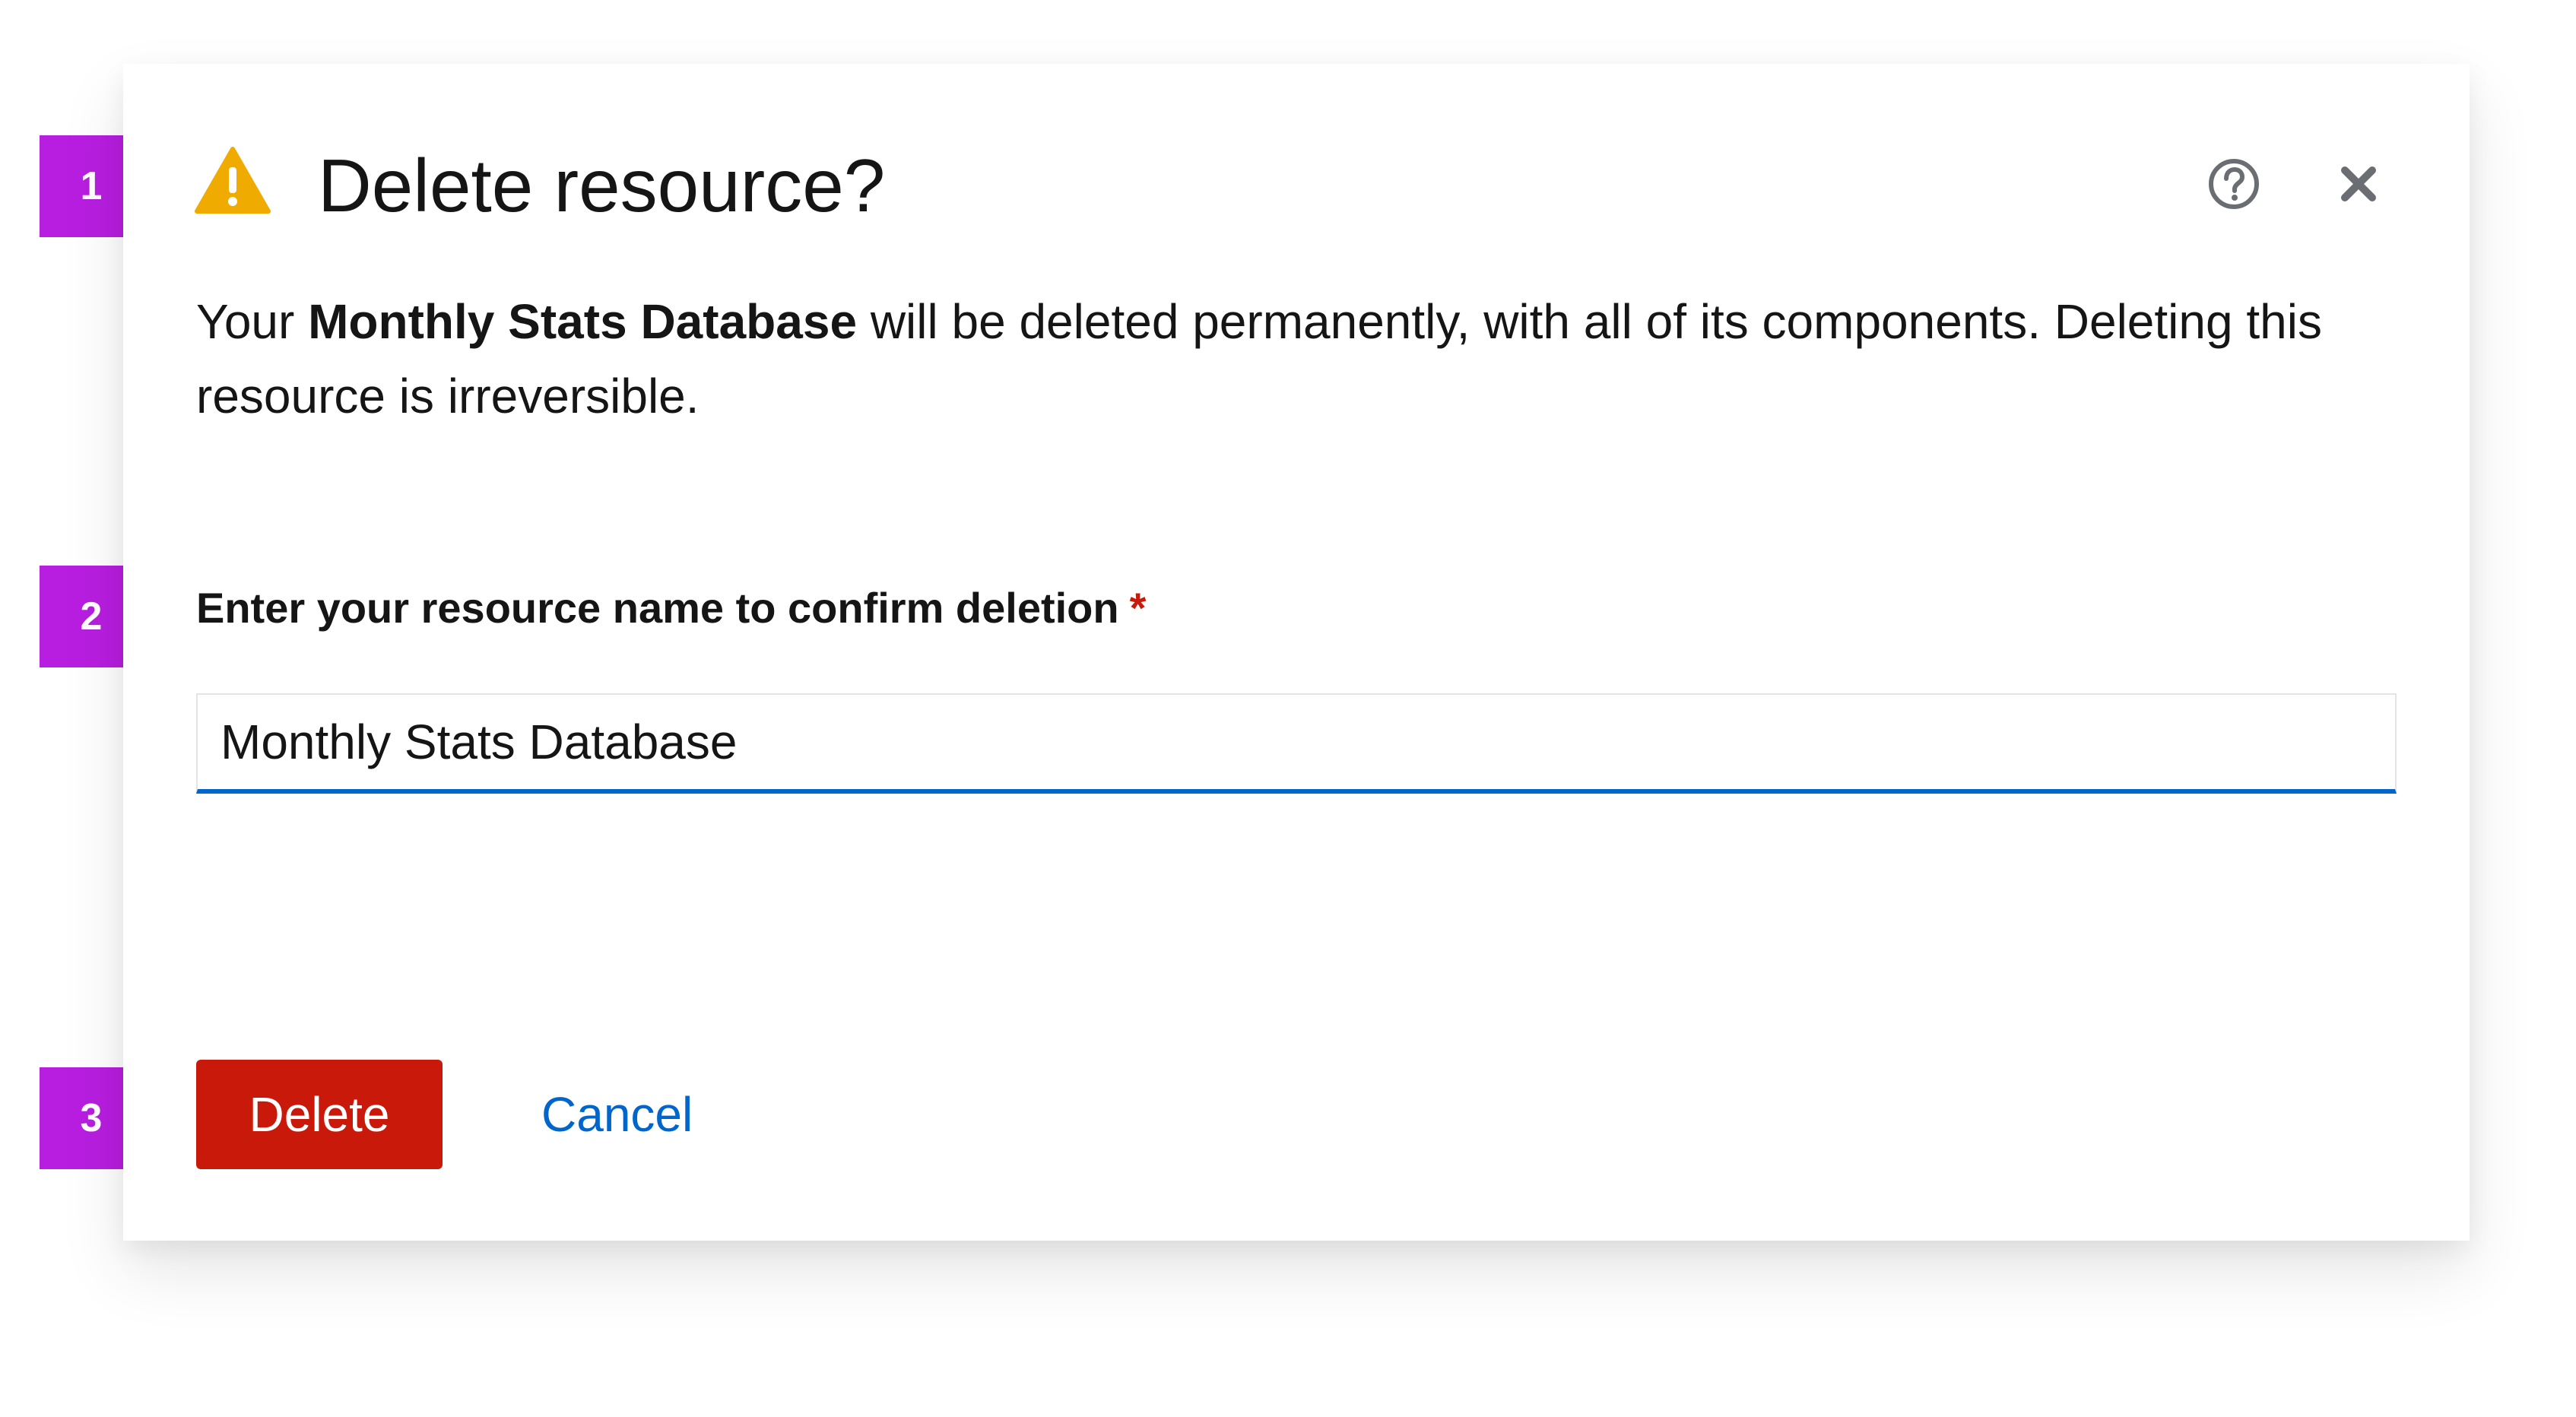 This screenshot has height=1417, width=2576. What do you see at coordinates (602, 185) in the screenshot?
I see `modal-title: Delete resource?` at bounding box center [602, 185].